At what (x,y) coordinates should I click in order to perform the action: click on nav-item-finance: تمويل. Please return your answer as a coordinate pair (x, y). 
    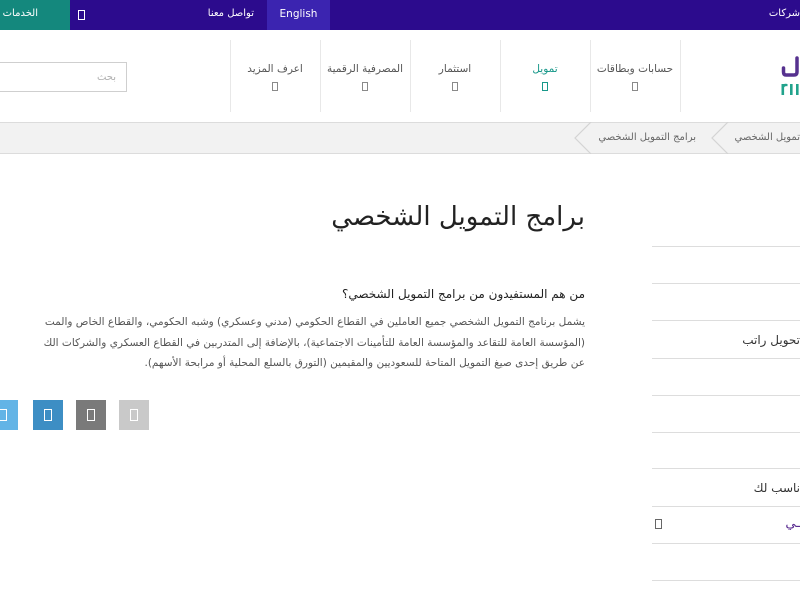
    Looking at the image, I should click on (545, 78).